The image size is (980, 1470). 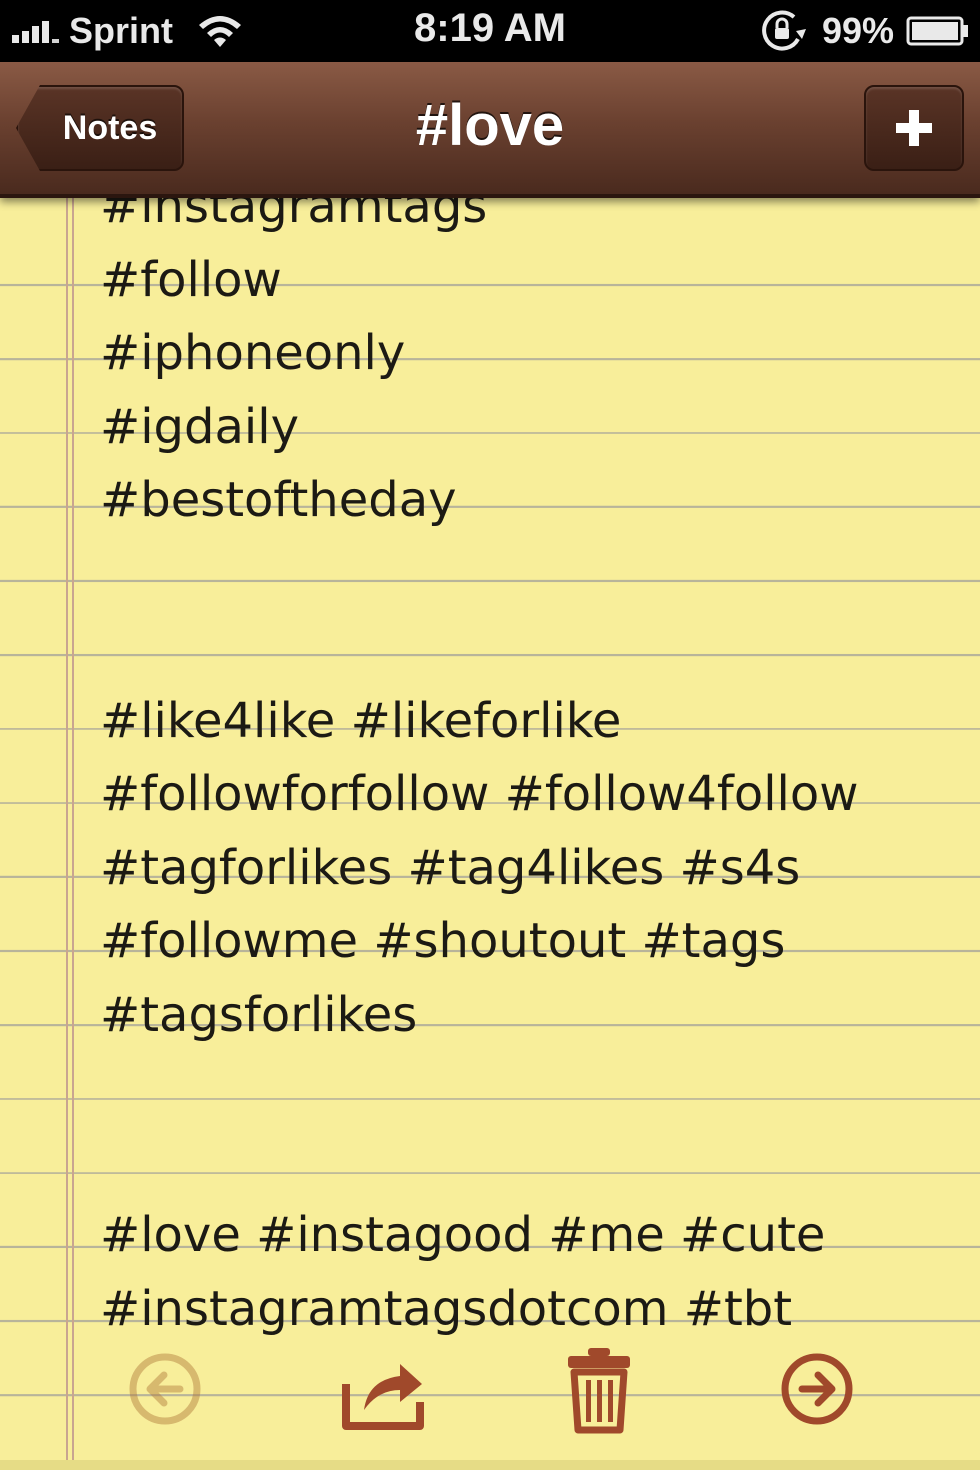 What do you see at coordinates (490, 1465) in the screenshot?
I see `paper-bottom-edge` at bounding box center [490, 1465].